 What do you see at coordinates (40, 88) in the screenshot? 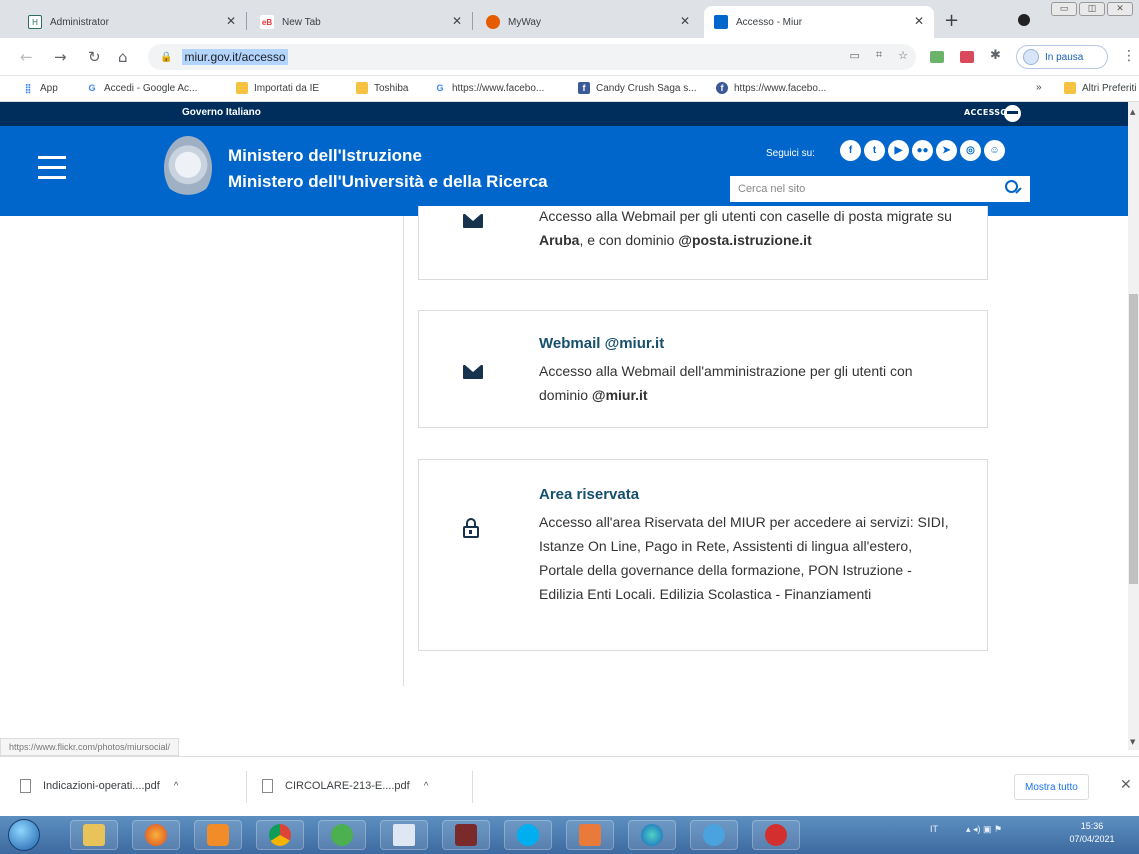
I see `bookmark-app: ⣿ App` at bounding box center [40, 88].